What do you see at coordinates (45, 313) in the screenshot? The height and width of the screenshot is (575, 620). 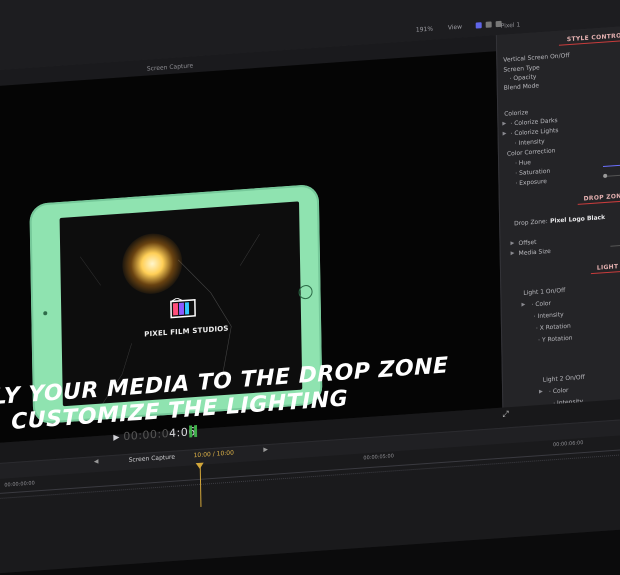 I see `camera-dot` at bounding box center [45, 313].